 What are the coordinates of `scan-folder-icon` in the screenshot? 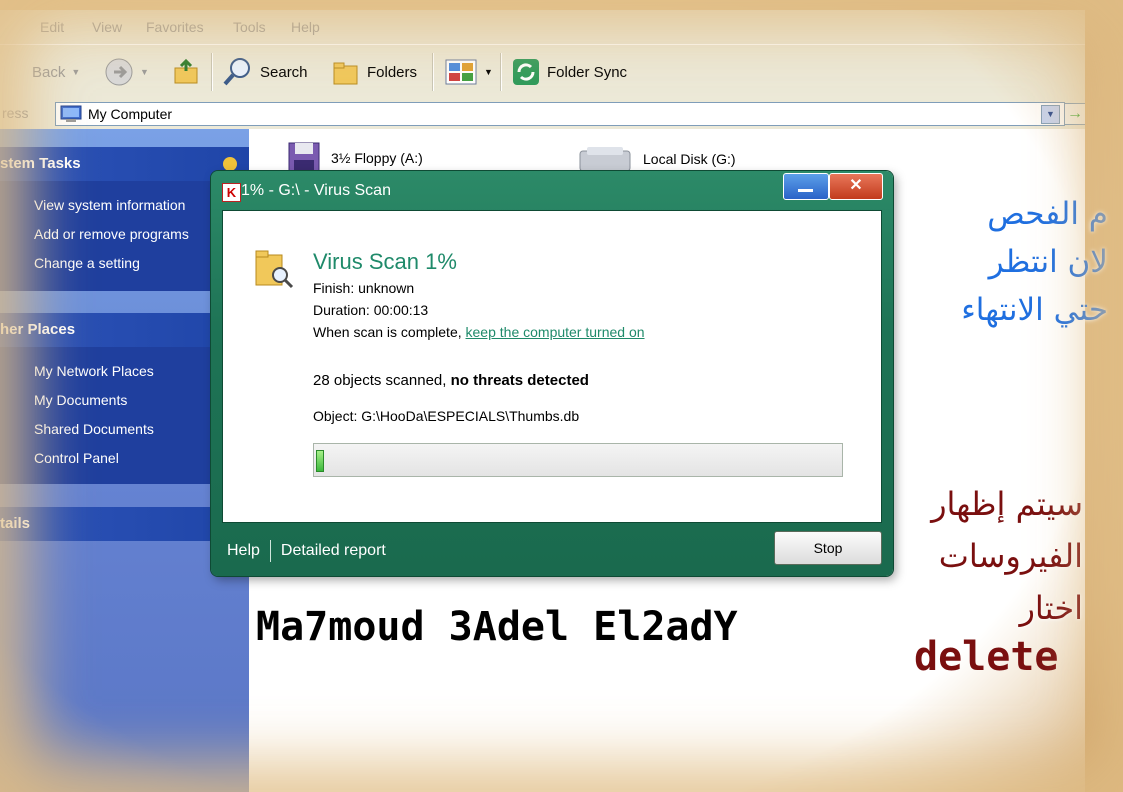 It's located at (274, 269).